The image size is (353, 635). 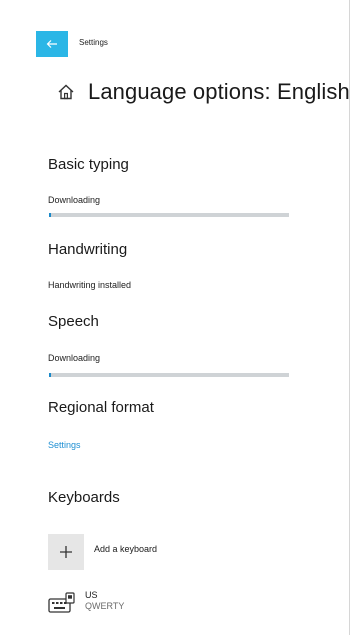 I want to click on speech-progress, so click(x=169, y=375).